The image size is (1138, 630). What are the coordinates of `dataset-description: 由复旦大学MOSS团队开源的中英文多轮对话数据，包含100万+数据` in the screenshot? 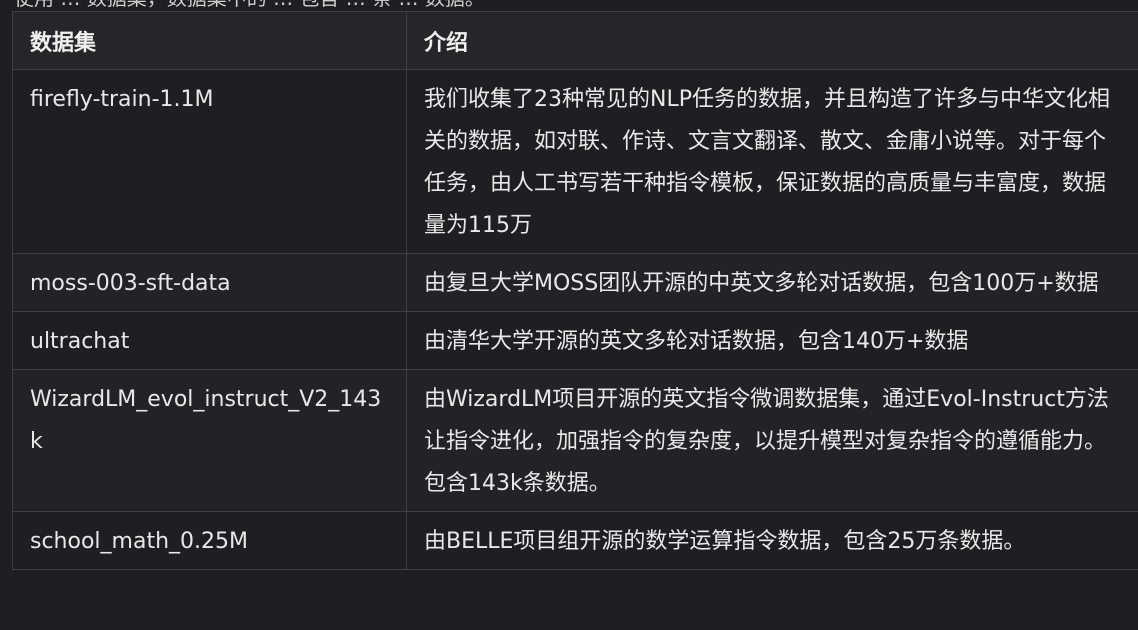 It's located at (772, 282).